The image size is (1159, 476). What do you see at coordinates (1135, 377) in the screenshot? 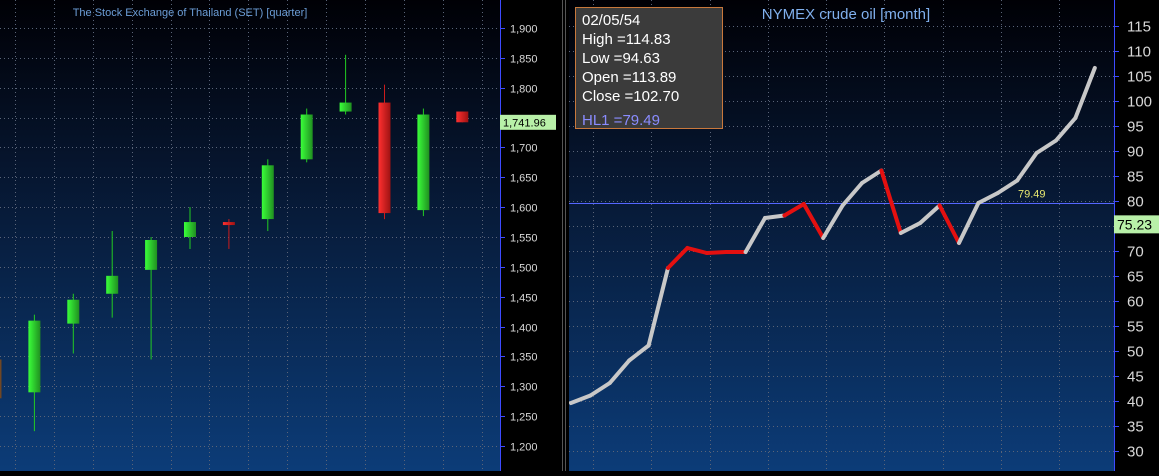
I see `right-tick-label: 45` at bounding box center [1135, 377].